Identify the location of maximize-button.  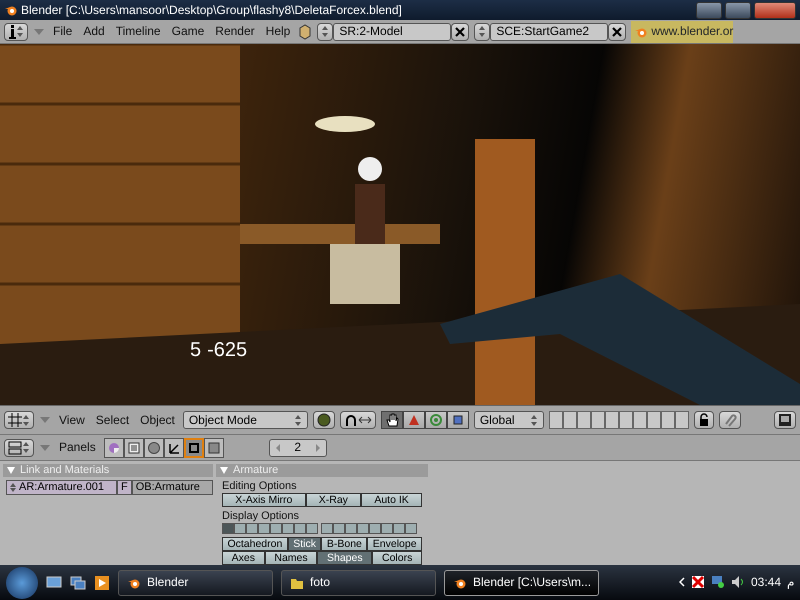
(738, 10).